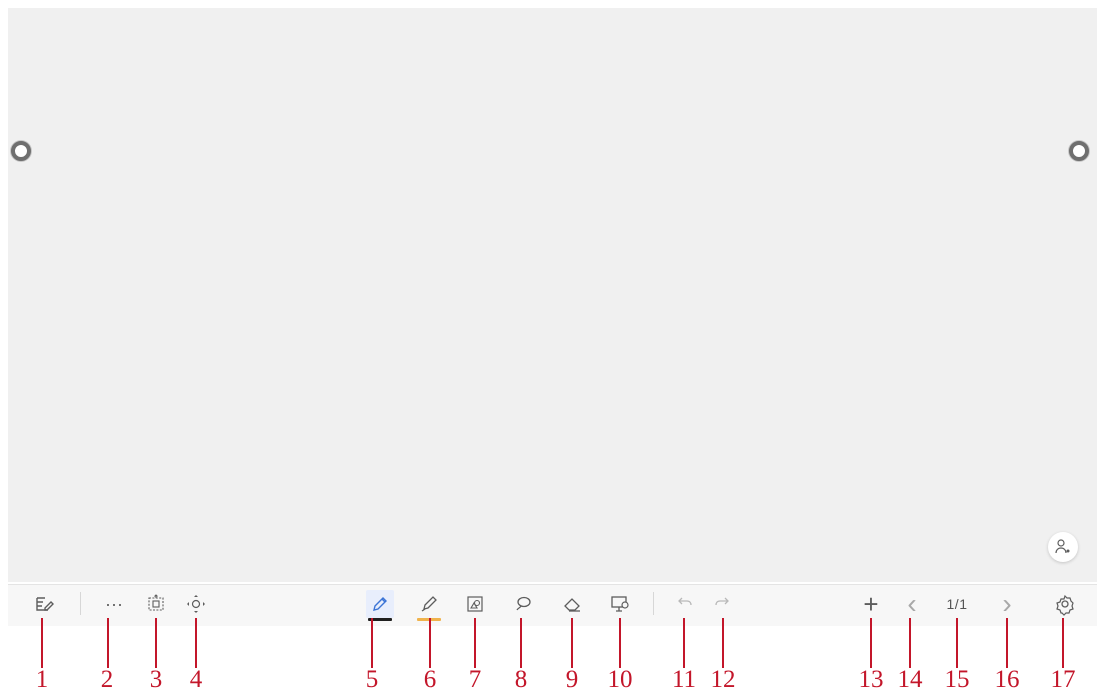  I want to click on redo-button, so click(723, 604).